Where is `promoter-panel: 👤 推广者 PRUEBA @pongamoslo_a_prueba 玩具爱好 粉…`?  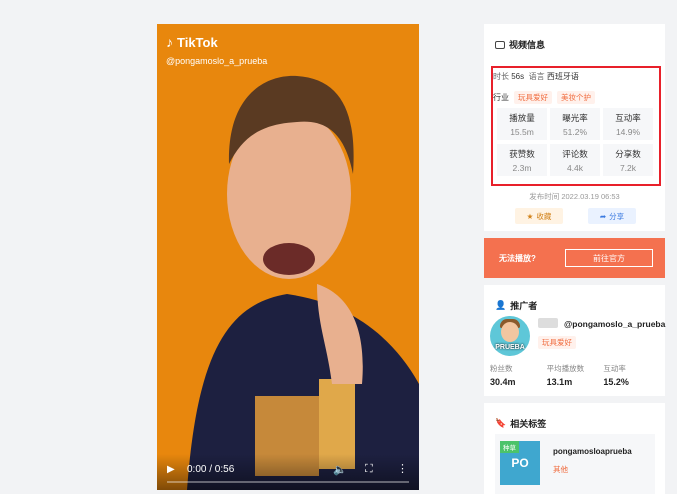 promoter-panel: 👤 推广者 PRUEBA @pongamoslo_a_prueba 玩具爱好 粉… is located at coordinates (574, 340).